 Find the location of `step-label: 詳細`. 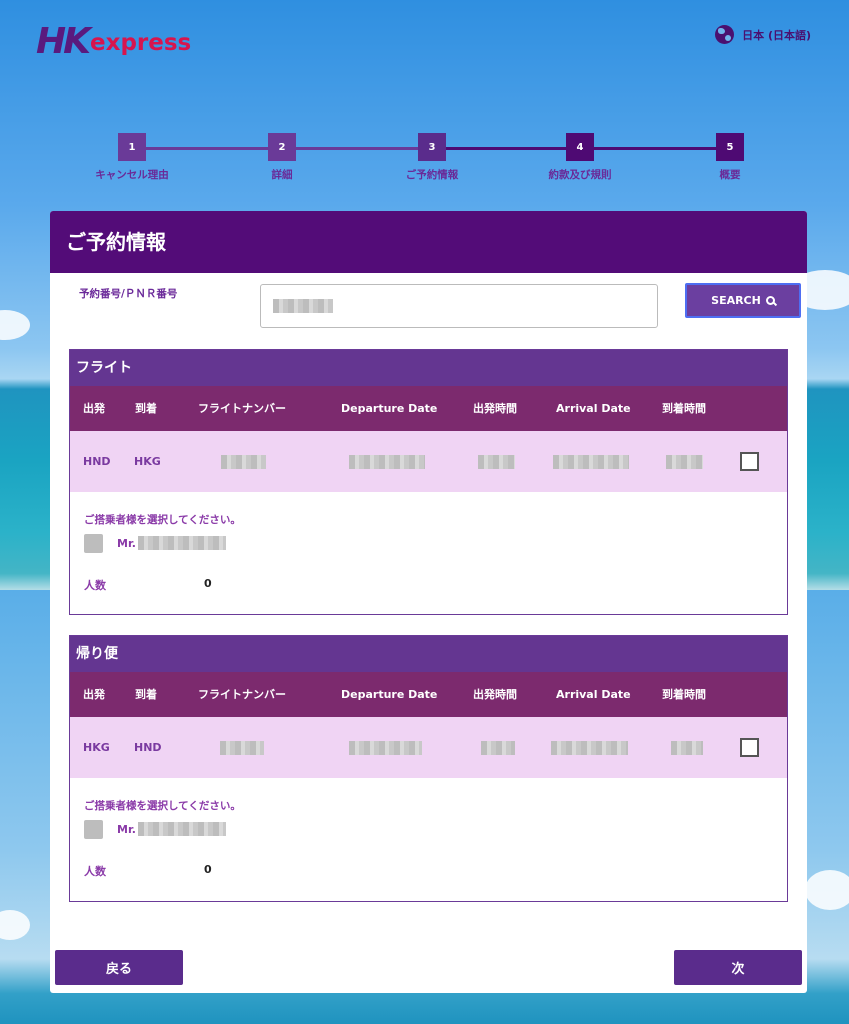

step-label: 詳細 is located at coordinates (282, 175).